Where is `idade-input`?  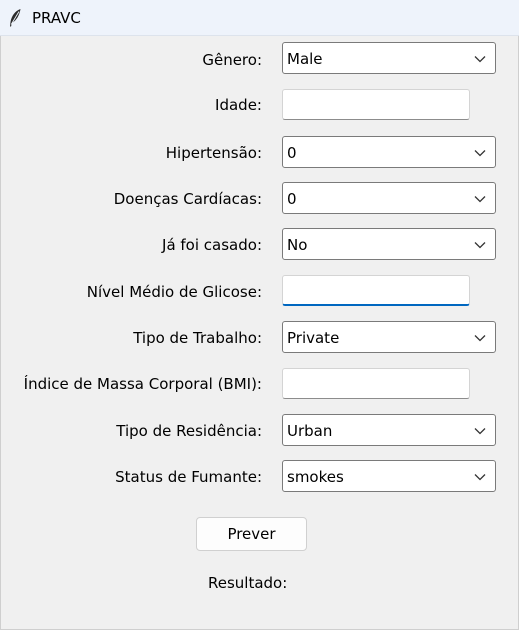 idade-input is located at coordinates (376, 104).